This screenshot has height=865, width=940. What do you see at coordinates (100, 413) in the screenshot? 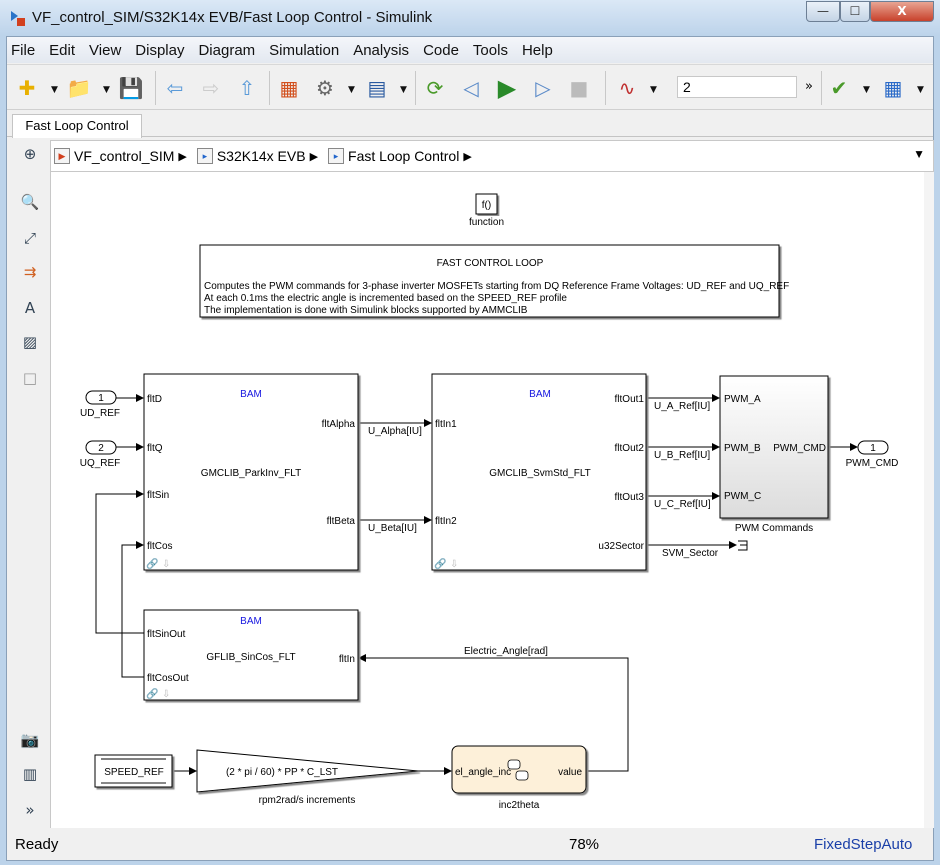
I see `block-label: UD_REF` at bounding box center [100, 413].